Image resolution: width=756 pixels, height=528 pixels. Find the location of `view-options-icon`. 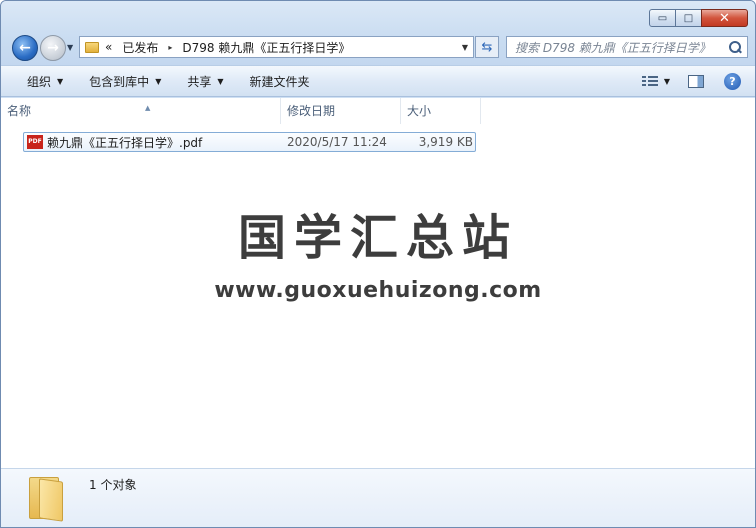

view-options-icon is located at coordinates (649, 81).